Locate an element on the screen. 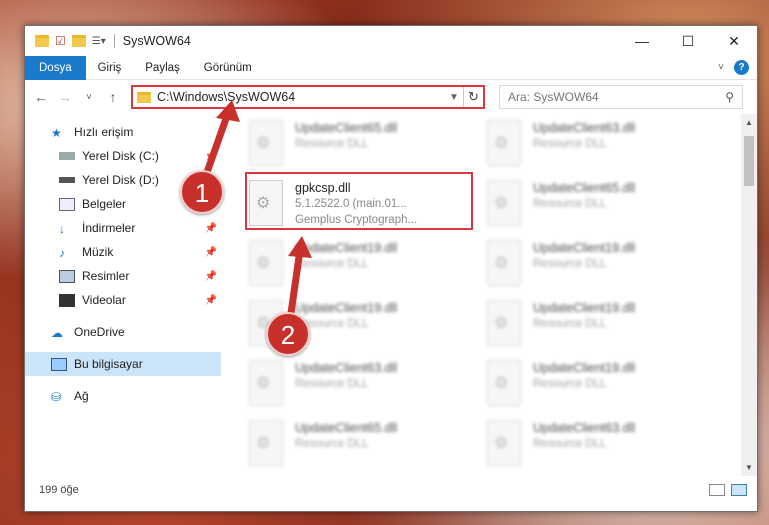  expand-ribbon-icon: ˅ is located at coordinates (721, 67).